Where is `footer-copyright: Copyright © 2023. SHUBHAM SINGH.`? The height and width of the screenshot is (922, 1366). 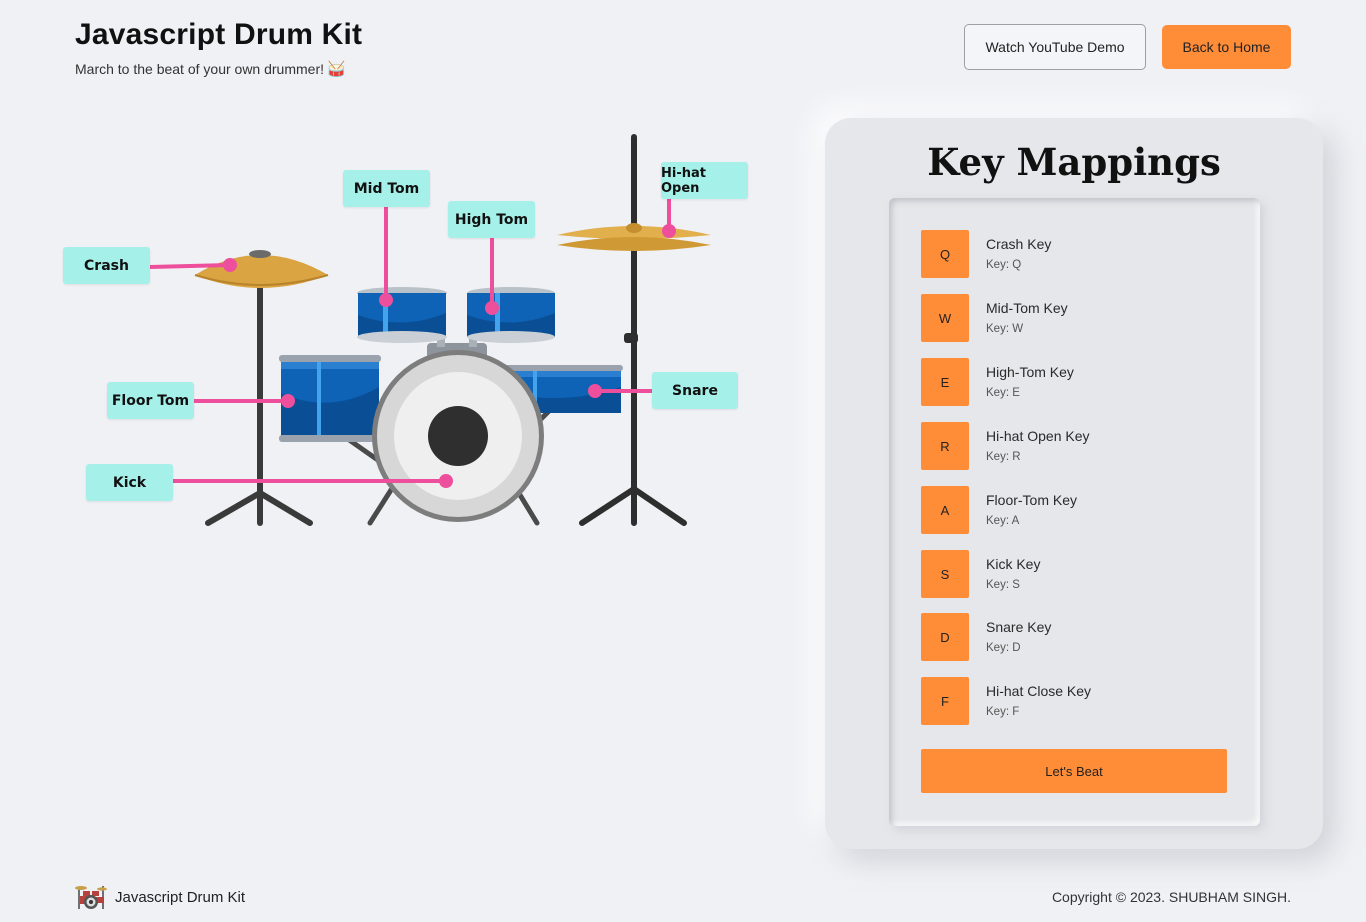
footer-copyright: Copyright © 2023. SHUBHAM SINGH. is located at coordinates (1171, 897).